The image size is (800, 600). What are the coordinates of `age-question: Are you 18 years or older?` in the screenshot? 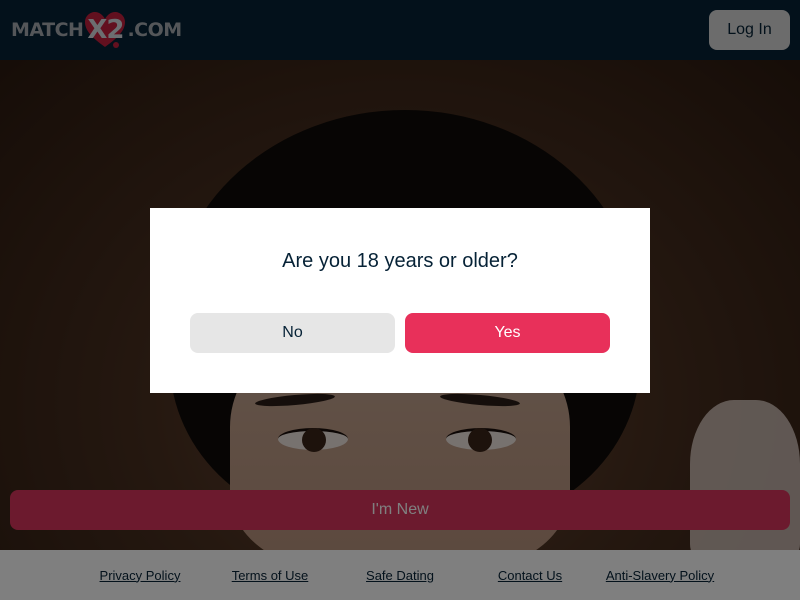 It's located at (400, 261).